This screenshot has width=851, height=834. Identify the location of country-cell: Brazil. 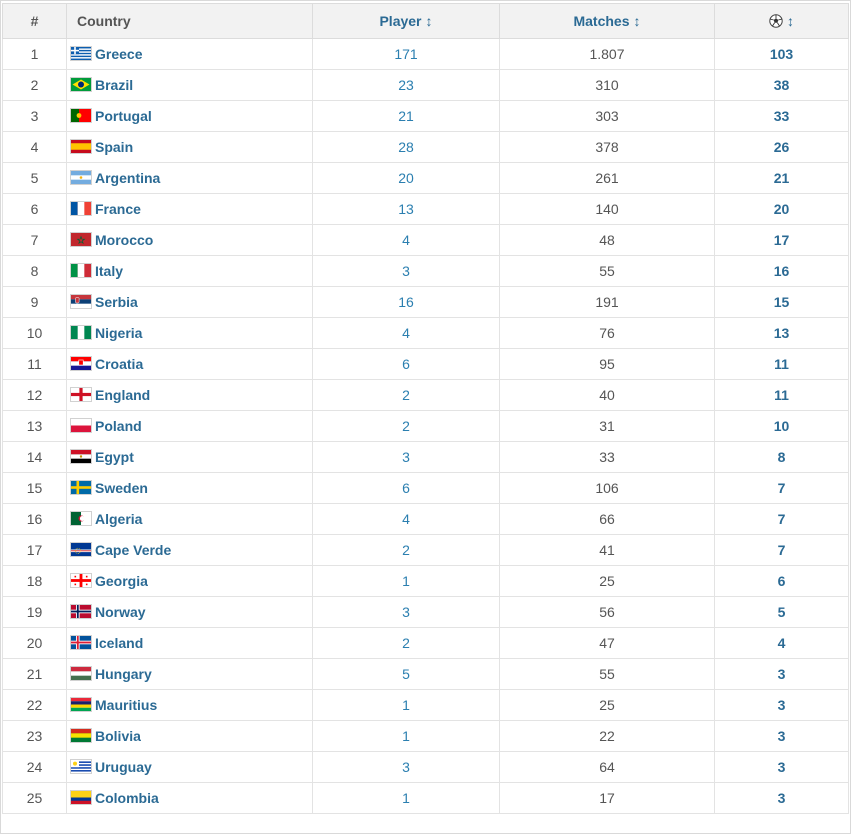
(189, 85).